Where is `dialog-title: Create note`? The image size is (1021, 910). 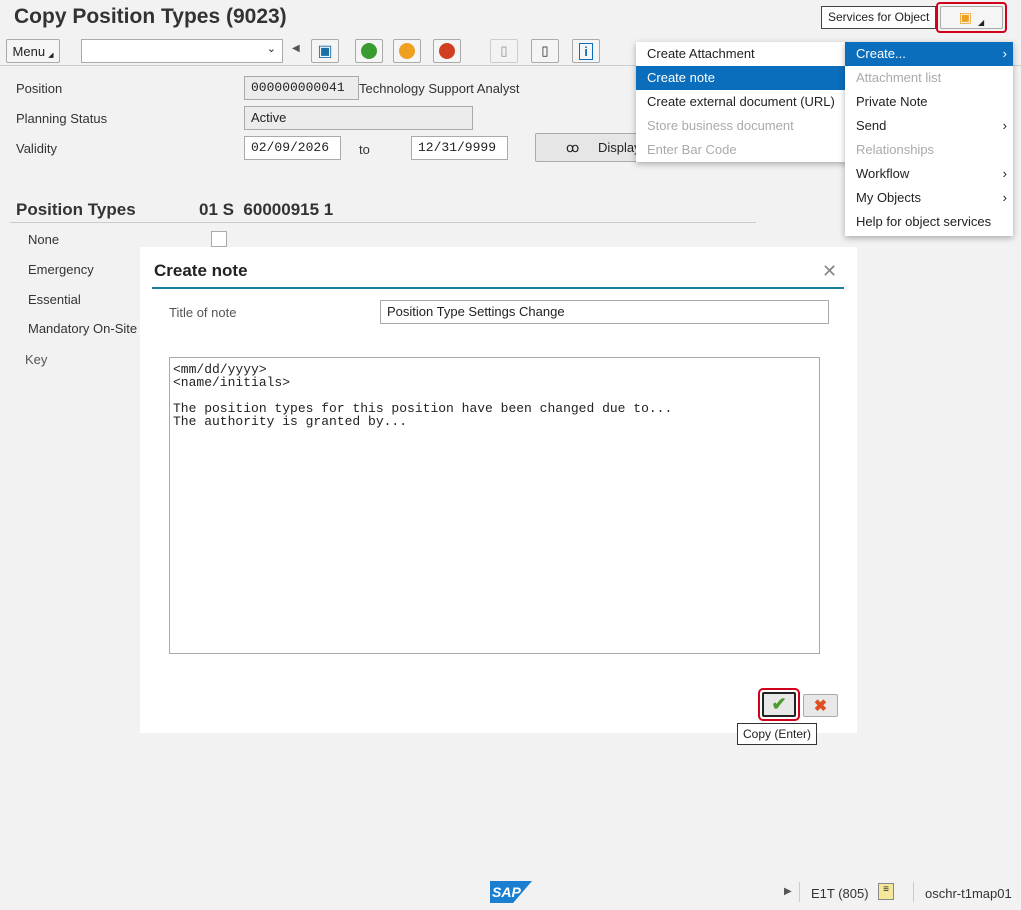
dialog-title: Create note is located at coordinates (201, 270).